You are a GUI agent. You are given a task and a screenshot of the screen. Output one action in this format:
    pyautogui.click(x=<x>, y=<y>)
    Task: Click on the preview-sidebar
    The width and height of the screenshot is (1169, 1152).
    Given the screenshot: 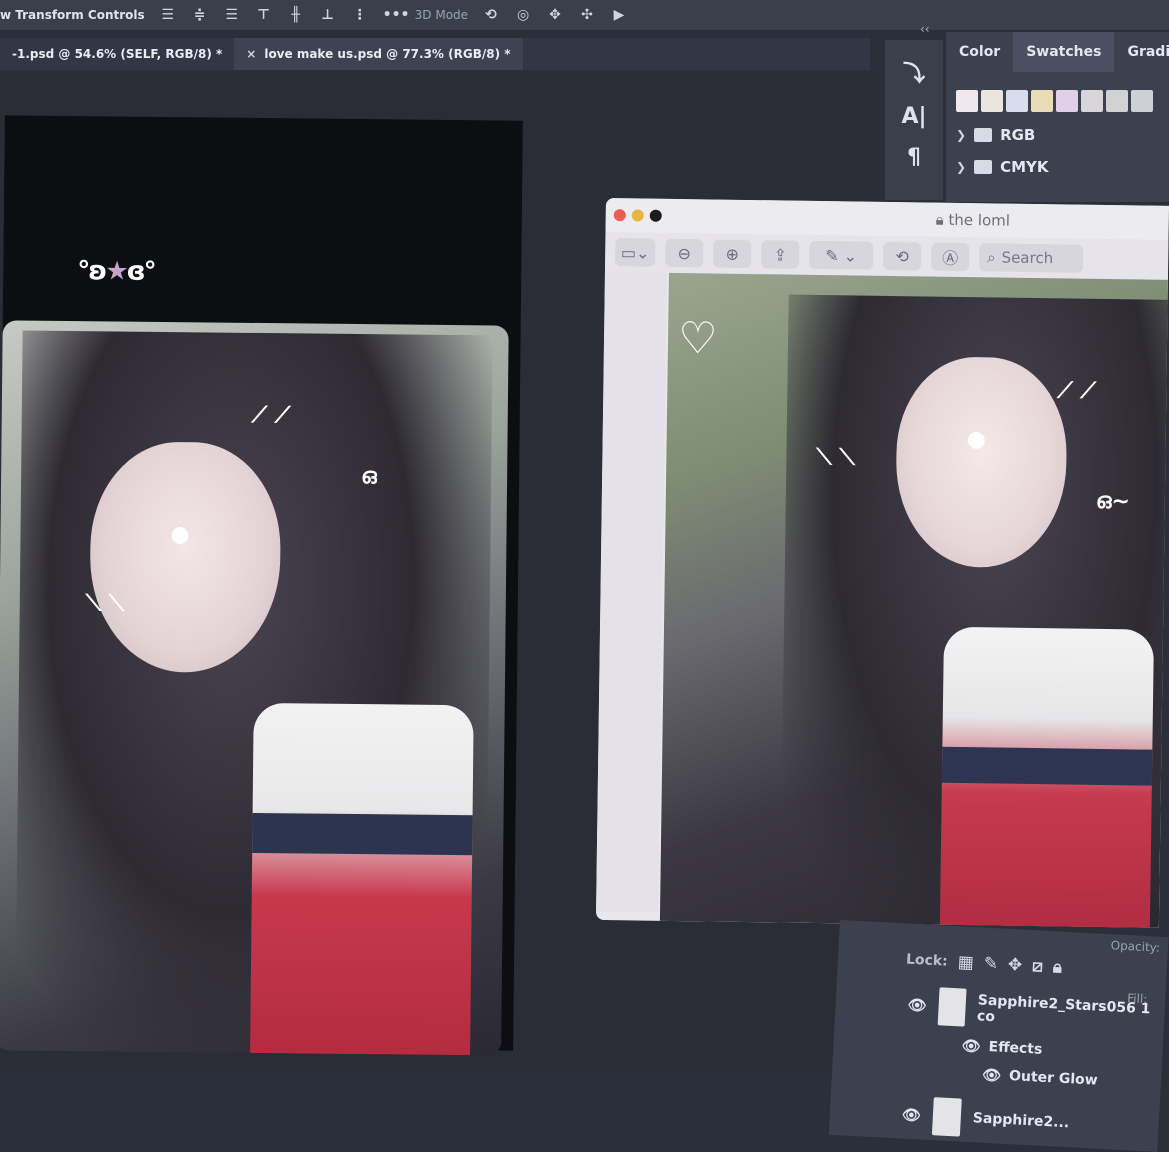 What is the action you would take?
    pyautogui.click(x=631, y=592)
    